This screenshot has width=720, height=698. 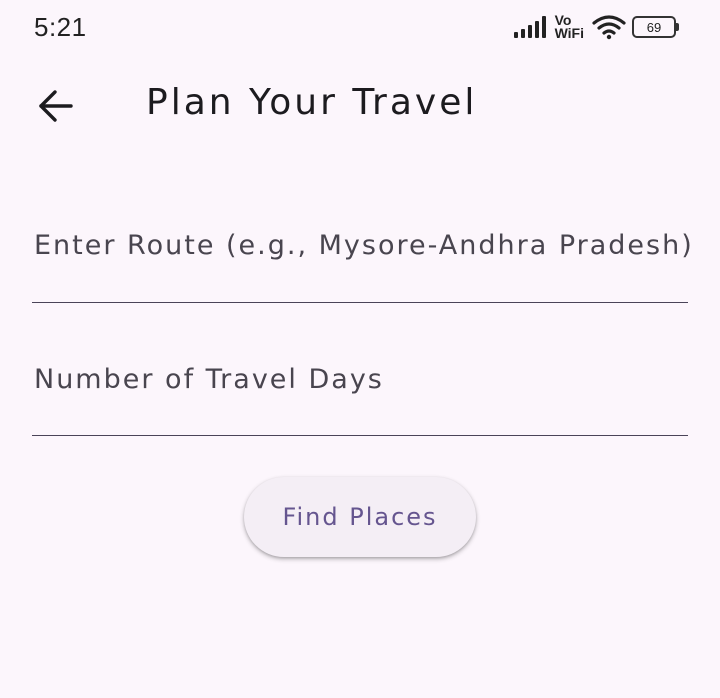 I want to click on back-button, so click(x=56, y=106).